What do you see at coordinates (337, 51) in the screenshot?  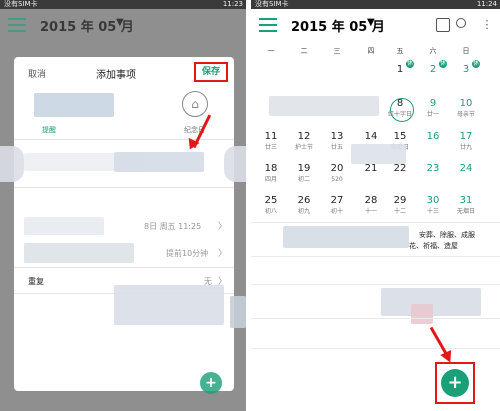 I see `weekday-label: 三` at bounding box center [337, 51].